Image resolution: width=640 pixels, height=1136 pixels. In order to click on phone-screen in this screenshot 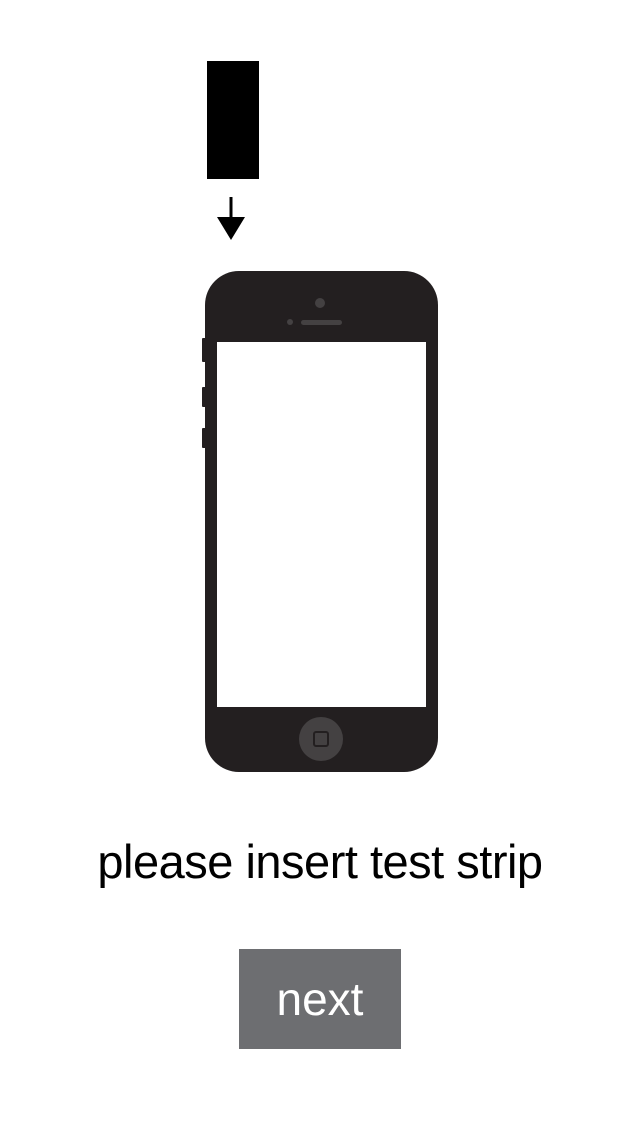, I will do `click(321, 524)`.